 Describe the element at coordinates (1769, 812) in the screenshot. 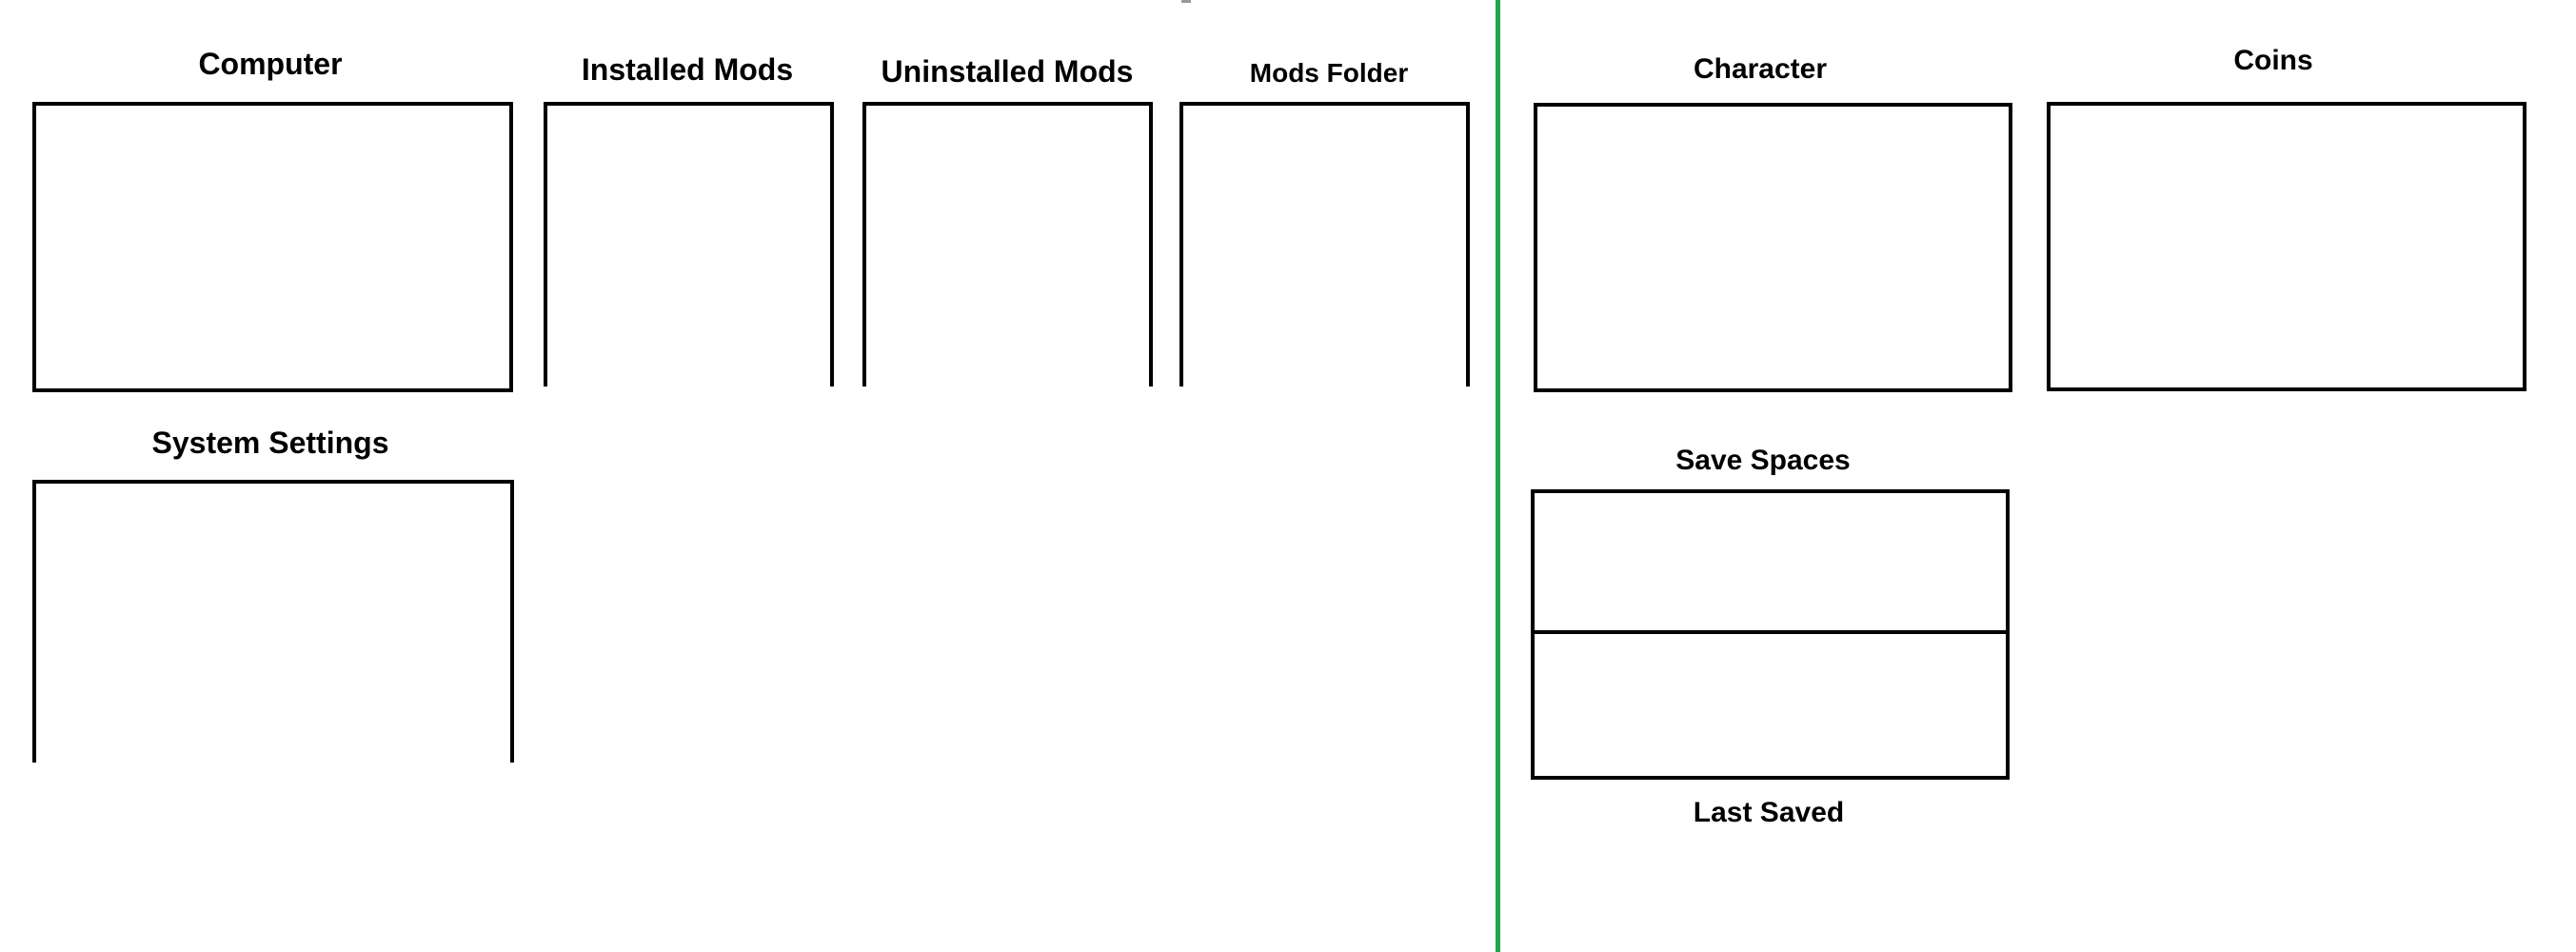

I see `last-saved-label: Last Saved` at that location.